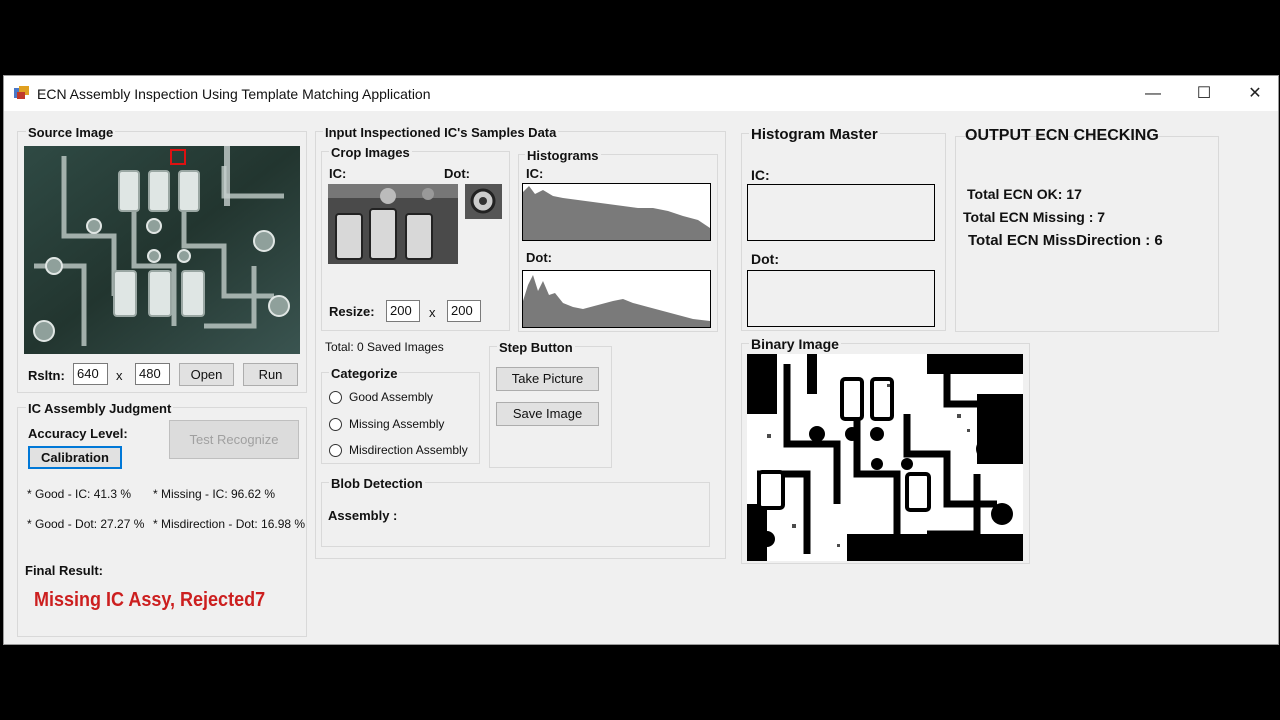  What do you see at coordinates (119, 375) in the screenshot?
I see `resolution-times: x` at bounding box center [119, 375].